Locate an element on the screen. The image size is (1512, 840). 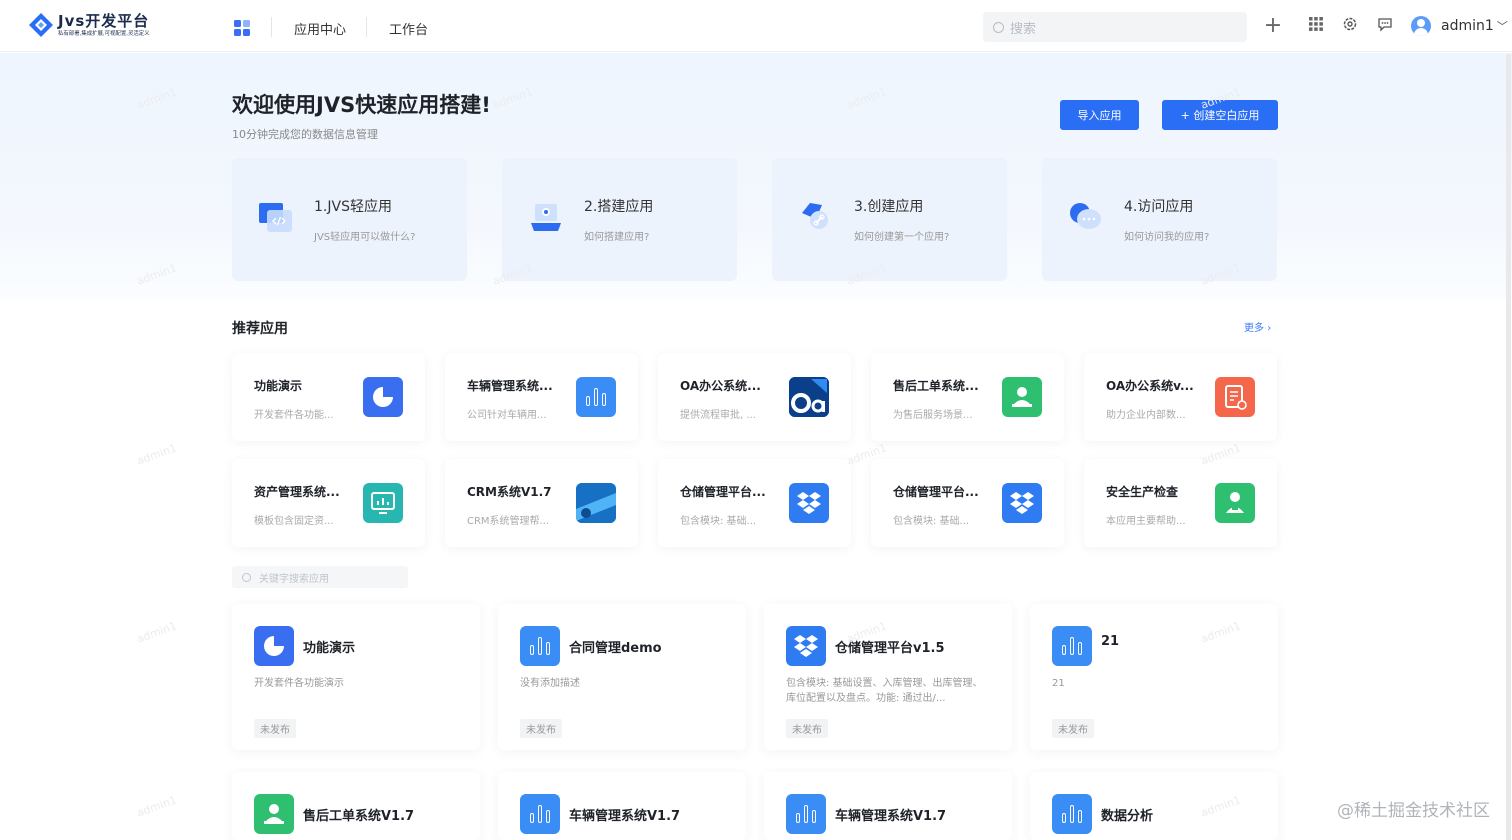
add-icon: + is located at coordinates (1273, 26).